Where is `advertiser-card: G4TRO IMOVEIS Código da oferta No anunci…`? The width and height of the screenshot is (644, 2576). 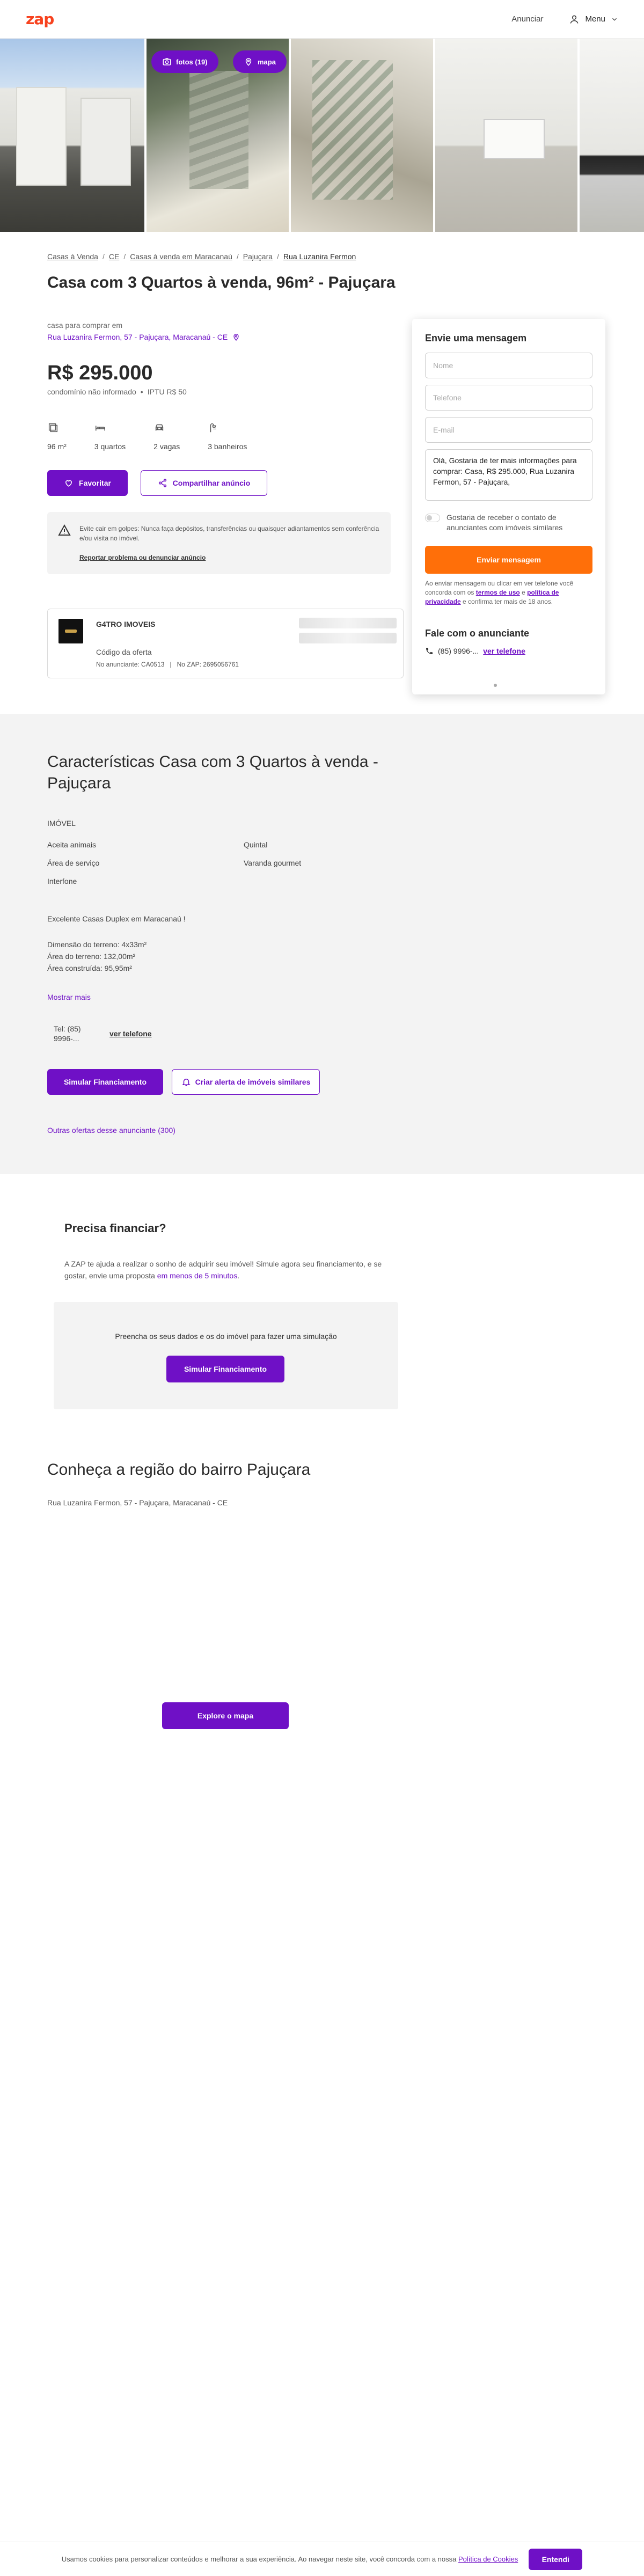 advertiser-card: G4TRO IMOVEIS Código da oferta No anunci… is located at coordinates (225, 643).